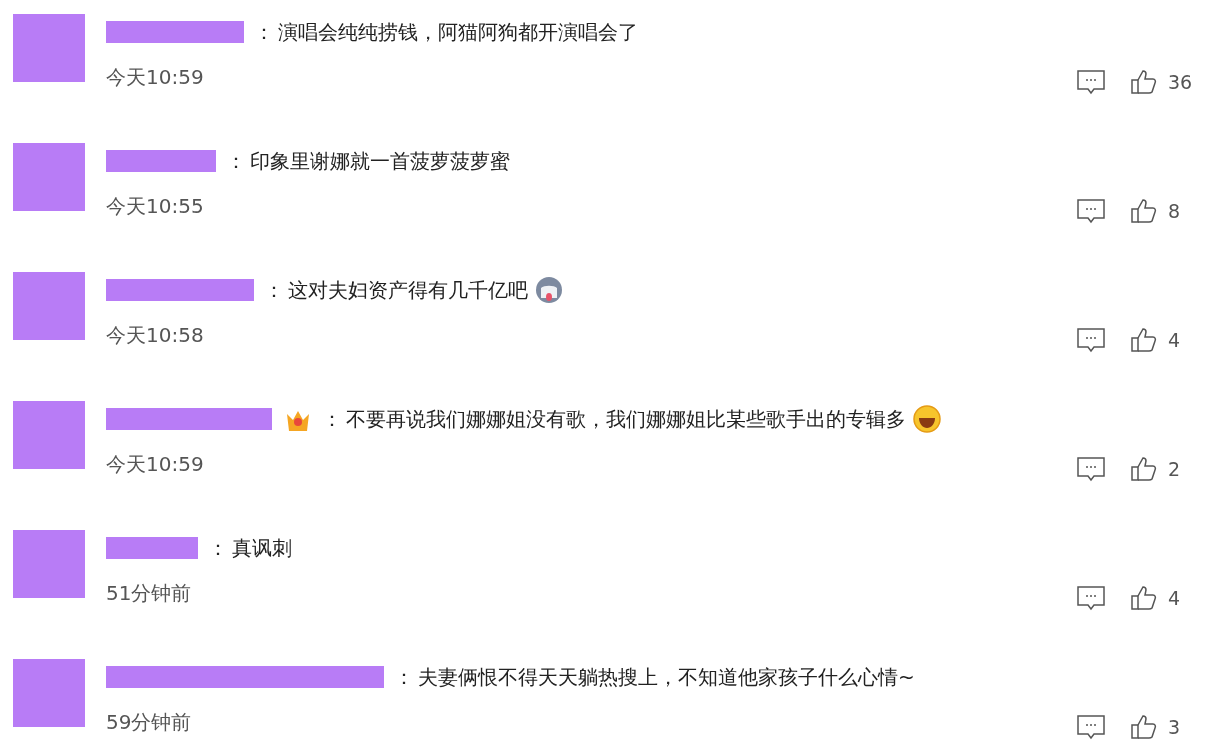 The height and width of the screenshot is (744, 1218). What do you see at coordinates (626, 419) in the screenshot?
I see `comment-text: 不要再说我们娜娜姐没有歌，我们娜娜姐比某些歌手出的专辑多` at bounding box center [626, 419].